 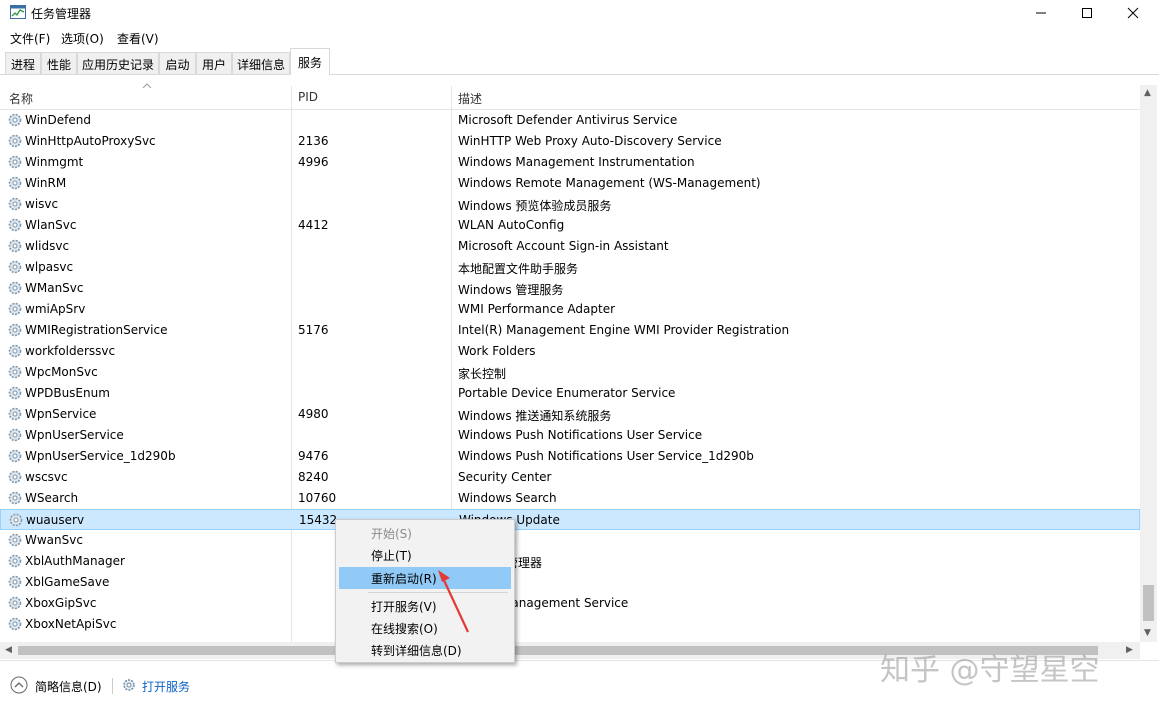 What do you see at coordinates (138, 38) in the screenshot?
I see `menu-view: 查看(V)` at bounding box center [138, 38].